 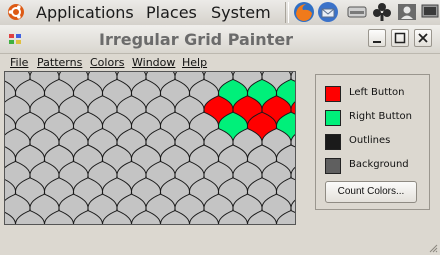 I want to click on palette-item-background: Background, so click(x=375, y=166).